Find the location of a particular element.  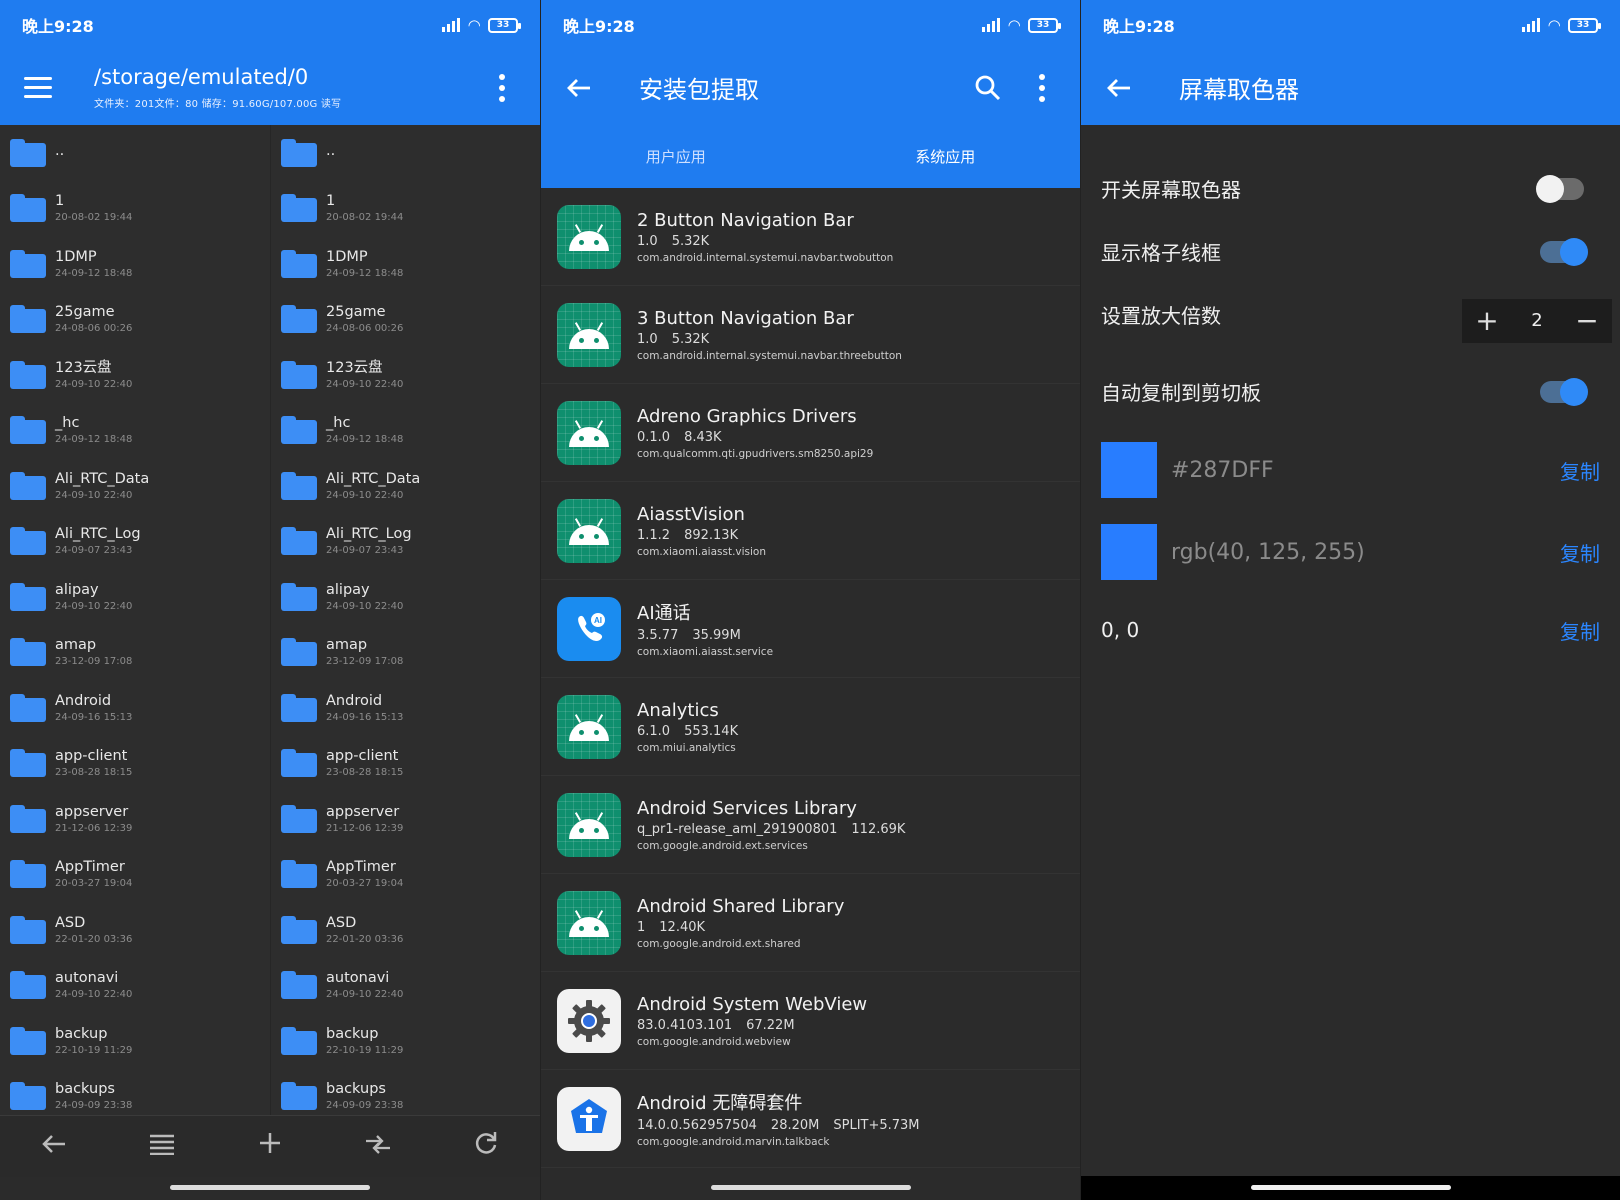

signal-icon is located at coordinates (1531, 25).